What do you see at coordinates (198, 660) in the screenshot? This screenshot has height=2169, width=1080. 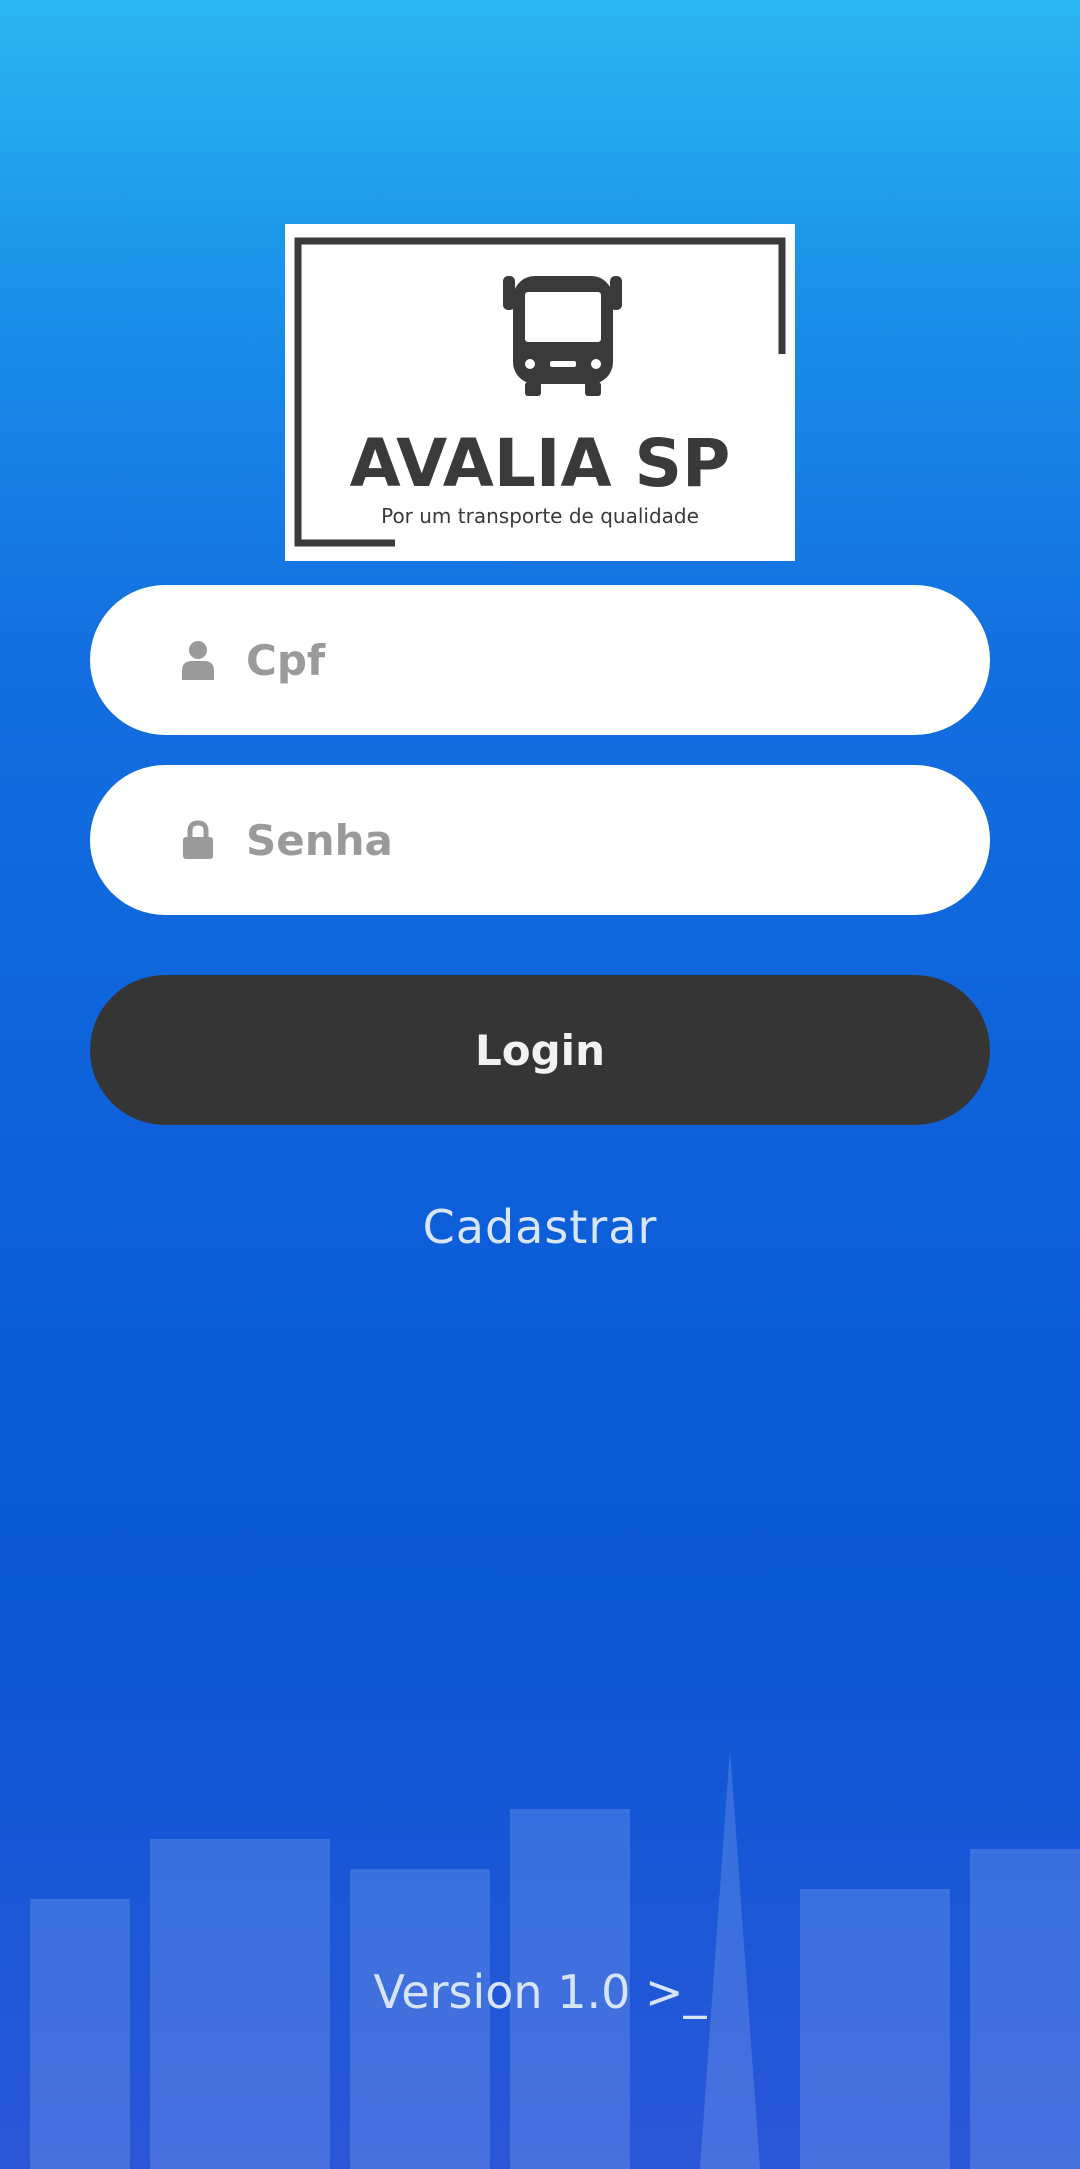 I see `user-icon` at bounding box center [198, 660].